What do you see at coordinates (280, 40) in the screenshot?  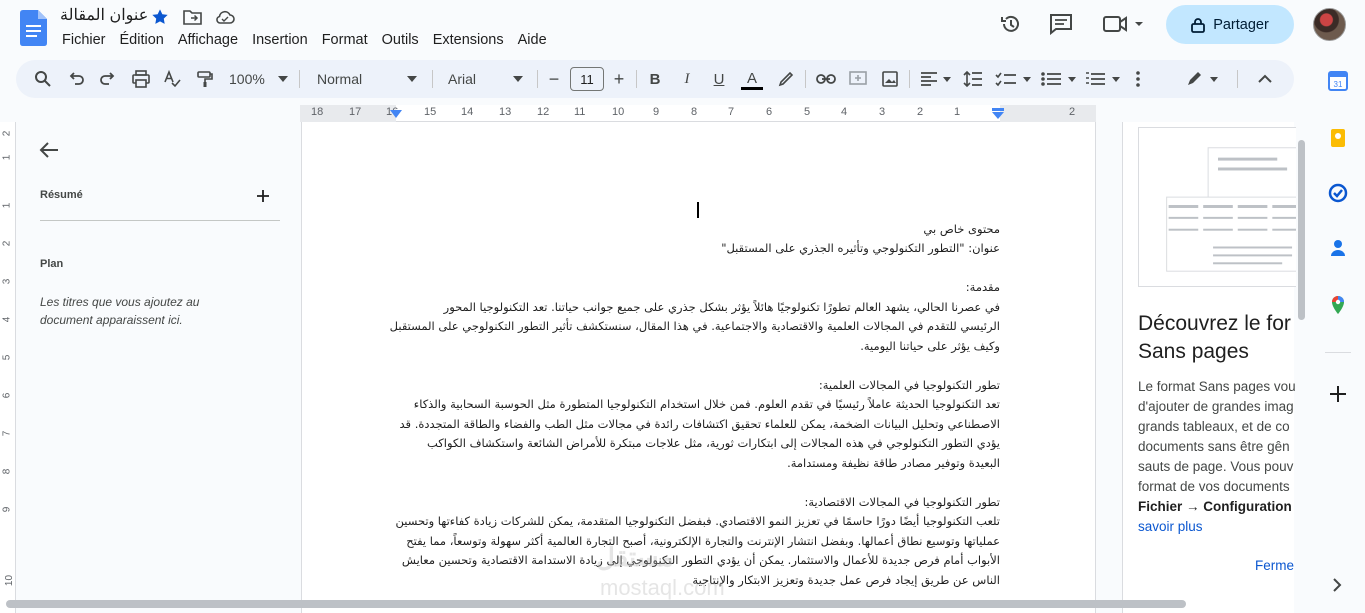 I see `menu-insertion: Insertion` at bounding box center [280, 40].